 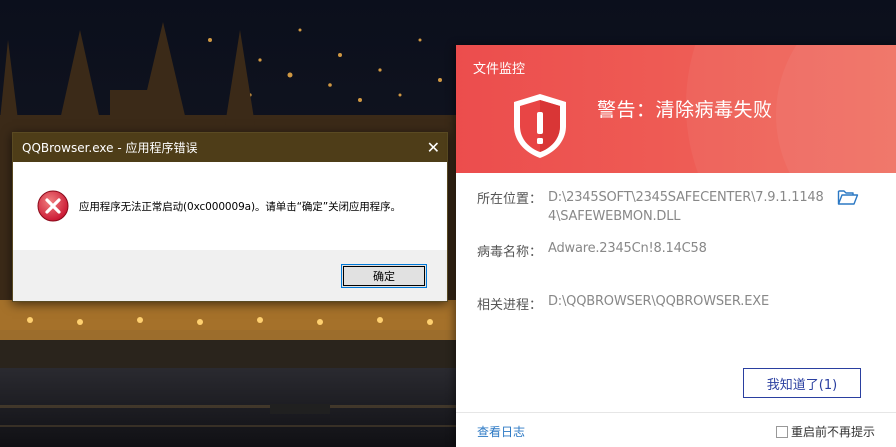 What do you see at coordinates (510, 199) in the screenshot?
I see `location-label: 所在位置：` at bounding box center [510, 199].